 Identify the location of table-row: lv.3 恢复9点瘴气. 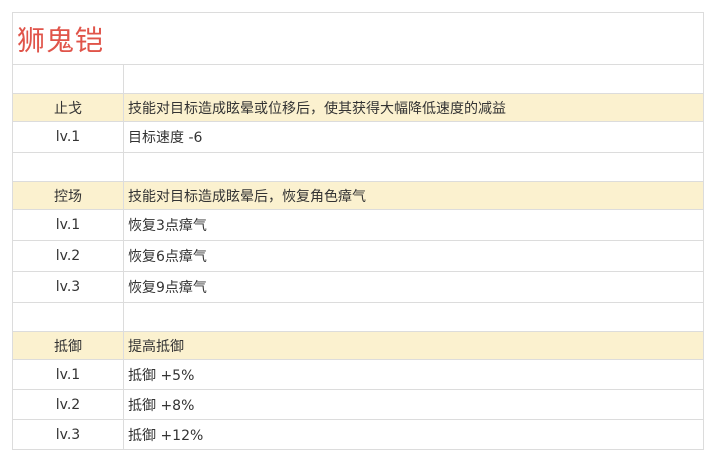
(358, 287).